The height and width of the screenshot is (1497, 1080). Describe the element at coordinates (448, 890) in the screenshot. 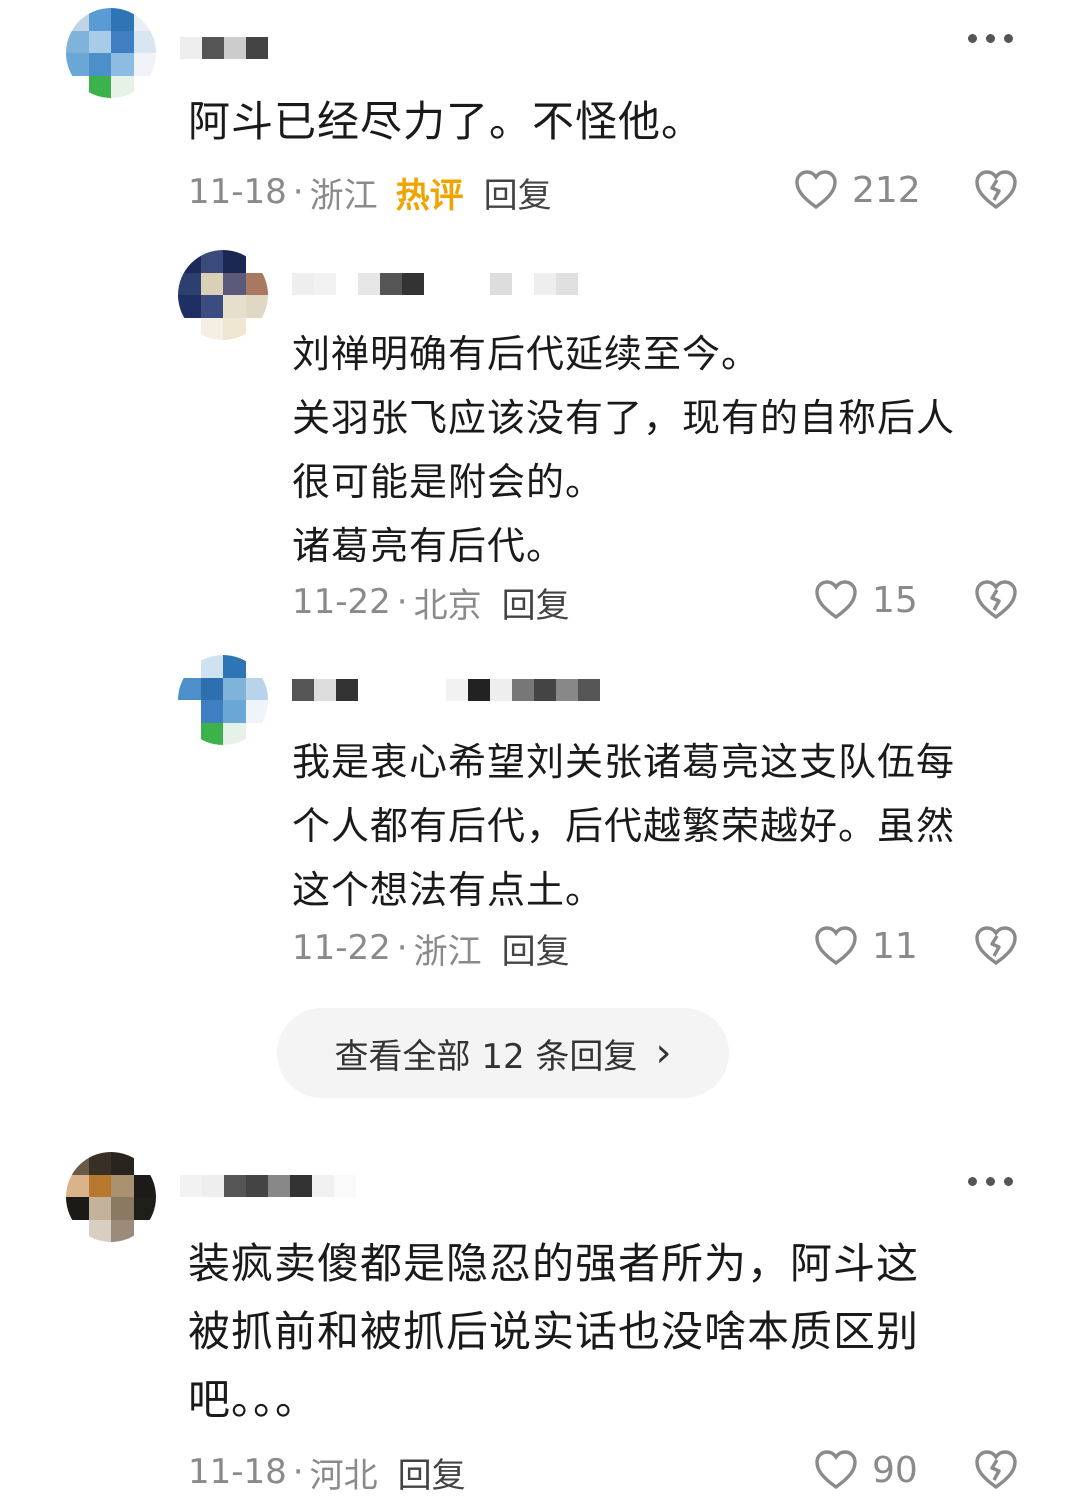

I see `reply-text-line: 这个想法有点土。` at that location.